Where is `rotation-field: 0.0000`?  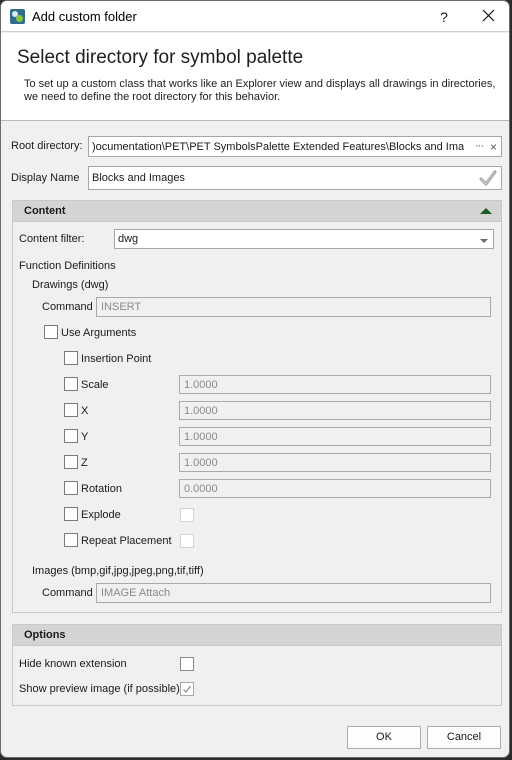 rotation-field: 0.0000 is located at coordinates (335, 488).